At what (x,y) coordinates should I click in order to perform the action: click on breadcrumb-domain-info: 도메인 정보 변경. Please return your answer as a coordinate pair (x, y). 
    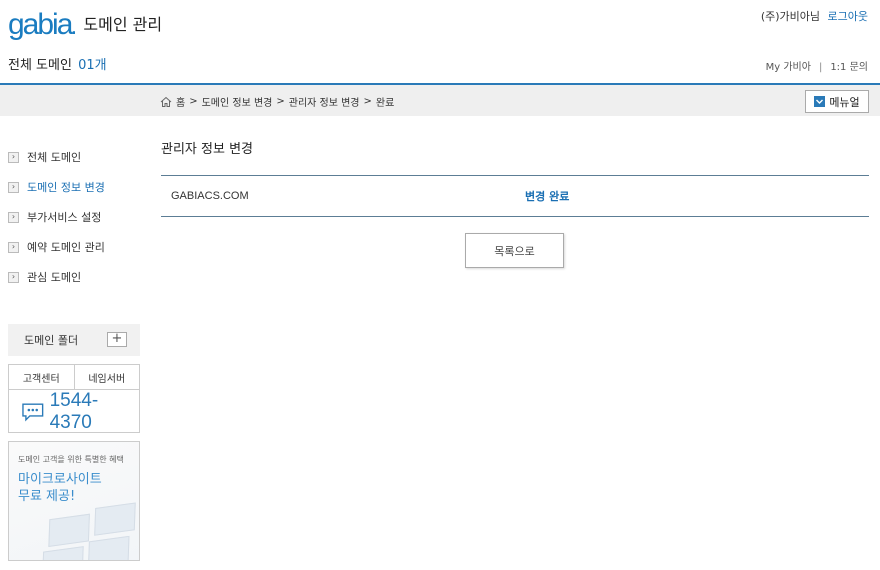
    Looking at the image, I should click on (237, 101).